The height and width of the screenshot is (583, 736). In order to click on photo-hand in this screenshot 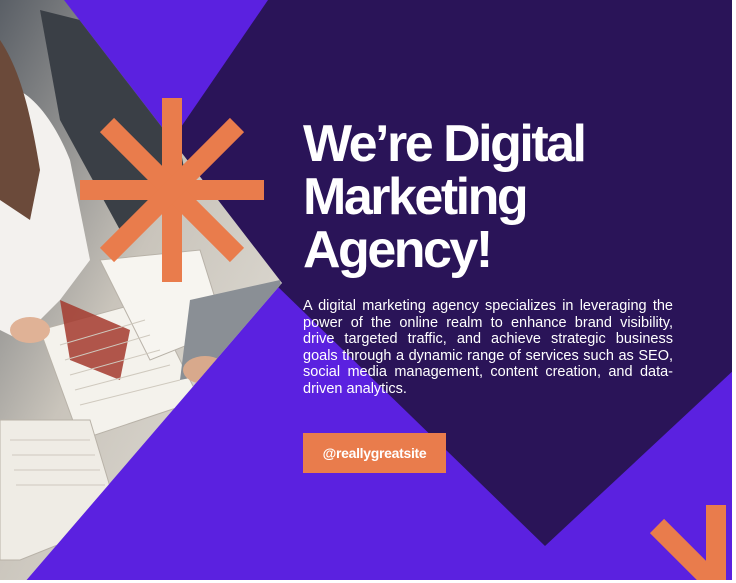, I will do `click(30, 330)`.